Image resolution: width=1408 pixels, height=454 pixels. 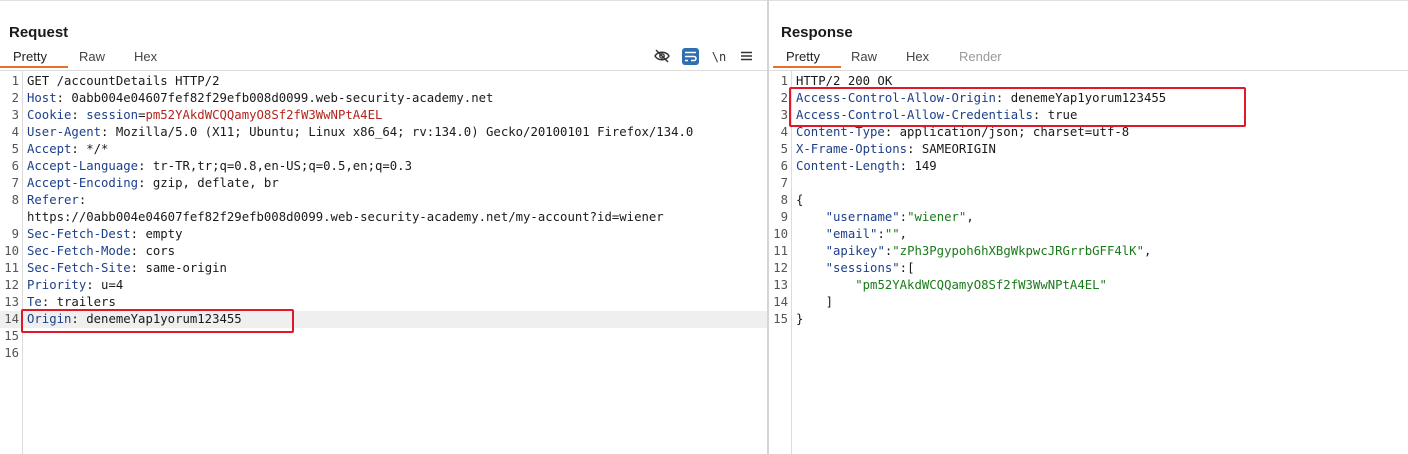 I want to click on header-name: Cookie, so click(x=49, y=115).